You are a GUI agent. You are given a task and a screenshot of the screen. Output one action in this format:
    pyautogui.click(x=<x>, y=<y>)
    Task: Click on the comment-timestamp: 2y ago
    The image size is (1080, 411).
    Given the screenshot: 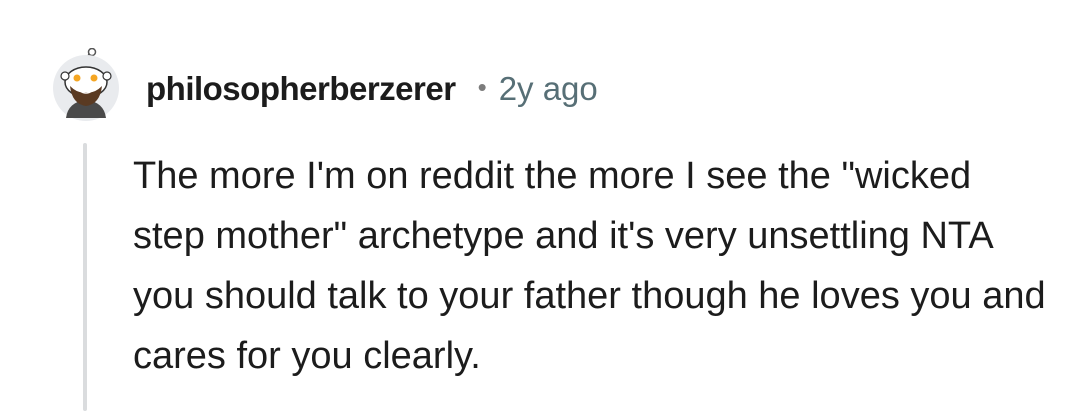 What is the action you would take?
    pyautogui.click(x=548, y=88)
    